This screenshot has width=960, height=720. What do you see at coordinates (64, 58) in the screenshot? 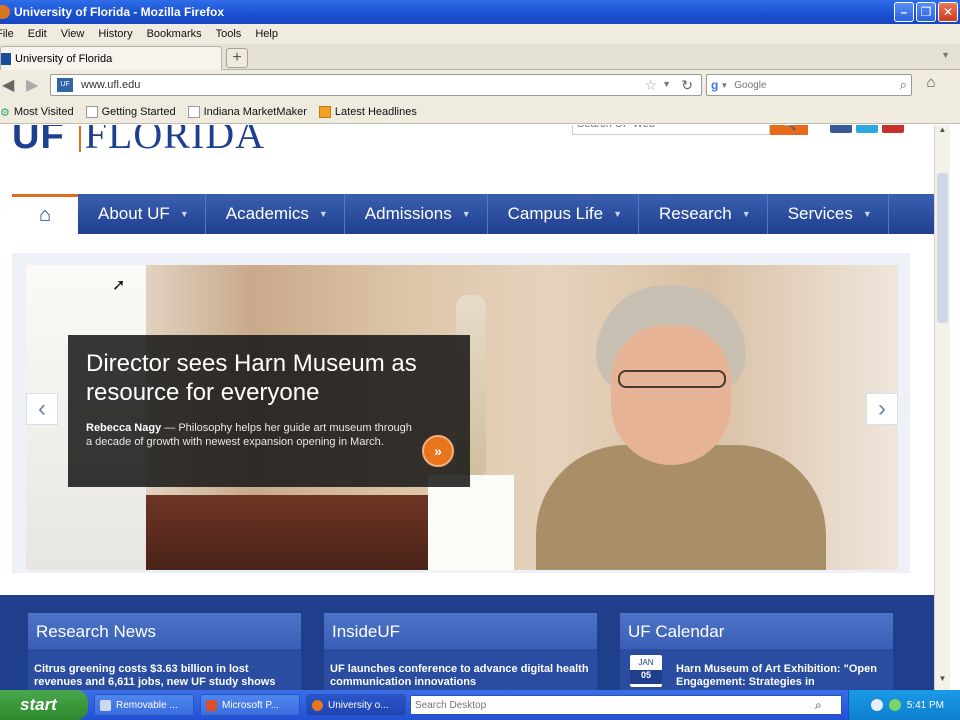
I see `tab-label: University of Florida` at bounding box center [64, 58].